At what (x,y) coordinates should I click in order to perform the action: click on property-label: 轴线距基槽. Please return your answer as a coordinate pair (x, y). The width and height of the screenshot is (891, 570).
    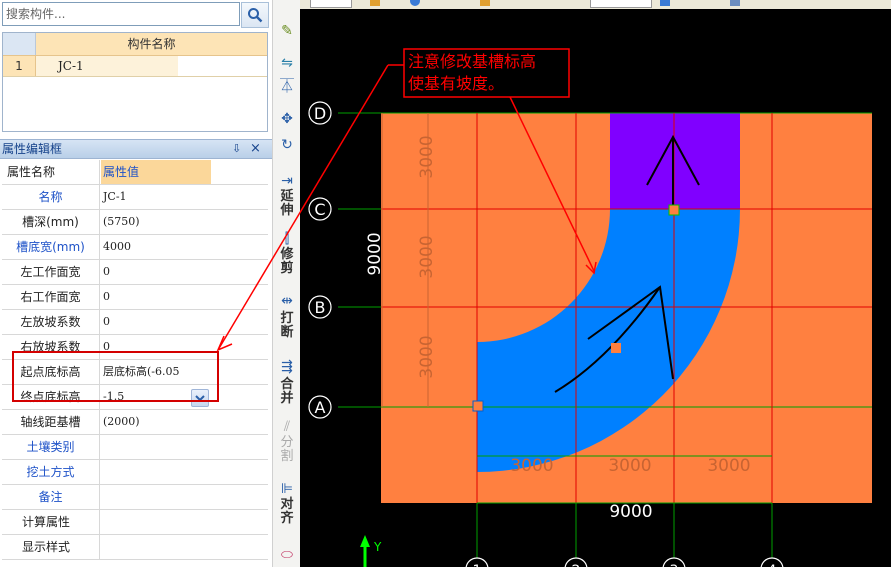
    Looking at the image, I should click on (51, 422).